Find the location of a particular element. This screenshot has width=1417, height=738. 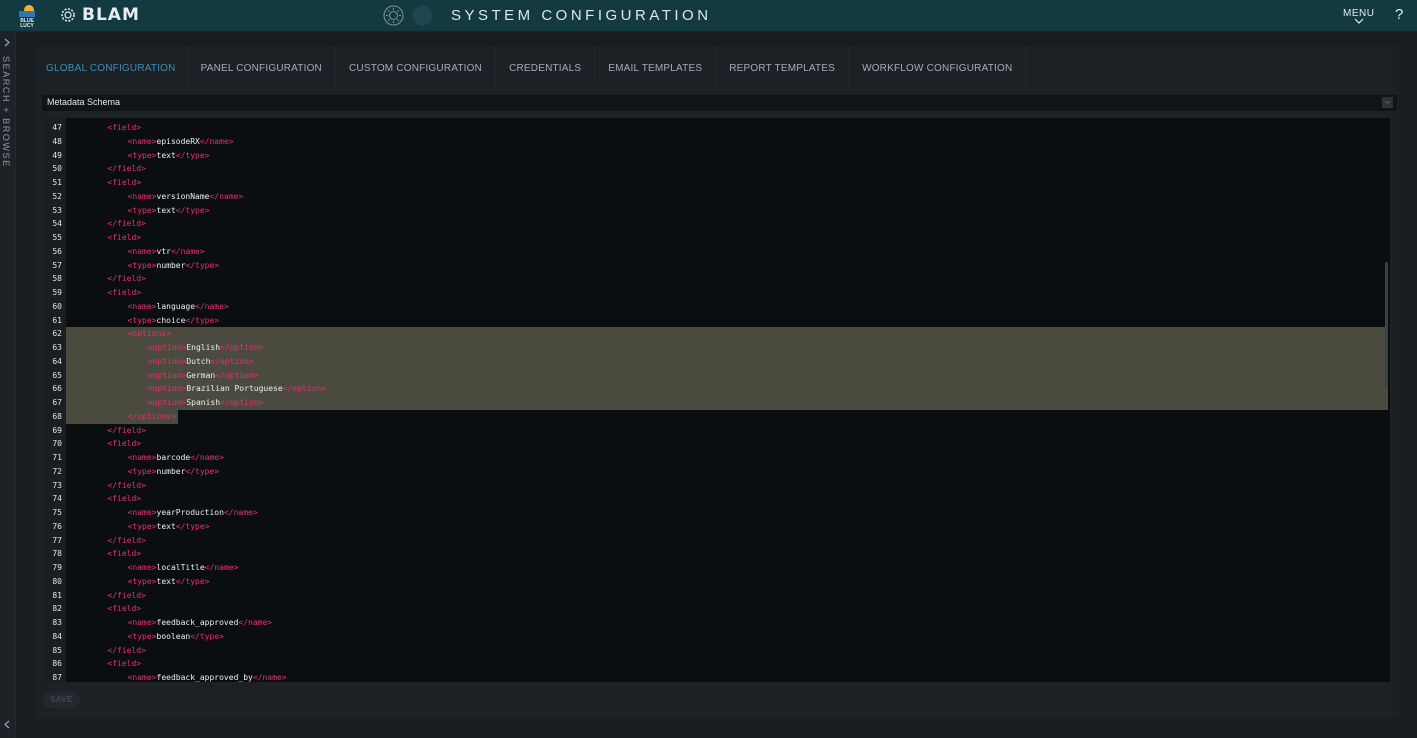

svg-text: LUCY is located at coordinates (27, 25).